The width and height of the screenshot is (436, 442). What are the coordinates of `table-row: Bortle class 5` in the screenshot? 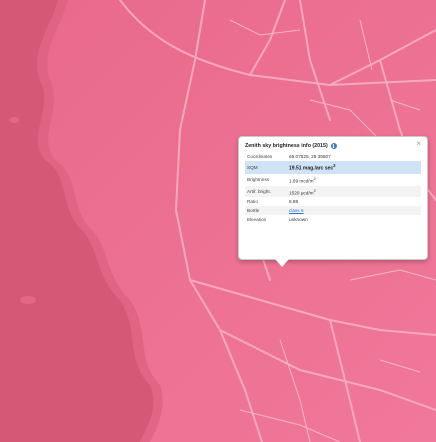 It's located at (333, 211).